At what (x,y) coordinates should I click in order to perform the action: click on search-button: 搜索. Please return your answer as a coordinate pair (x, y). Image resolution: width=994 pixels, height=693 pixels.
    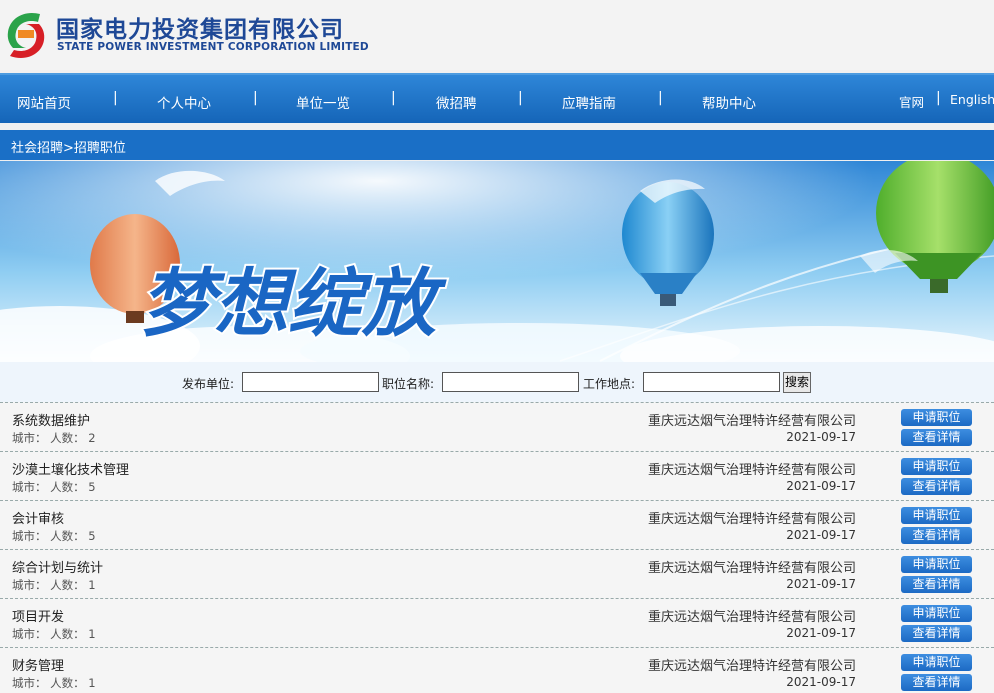
    Looking at the image, I should click on (797, 382).